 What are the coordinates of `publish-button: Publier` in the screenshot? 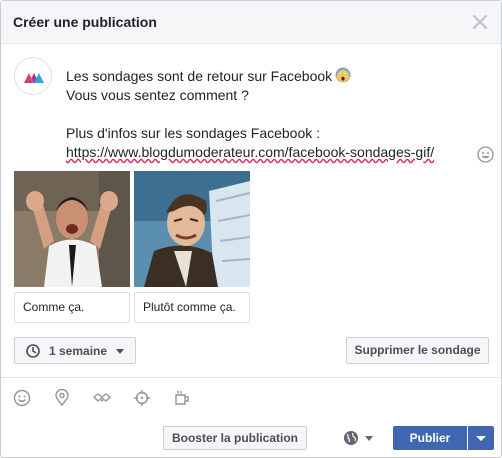 It's located at (430, 438).